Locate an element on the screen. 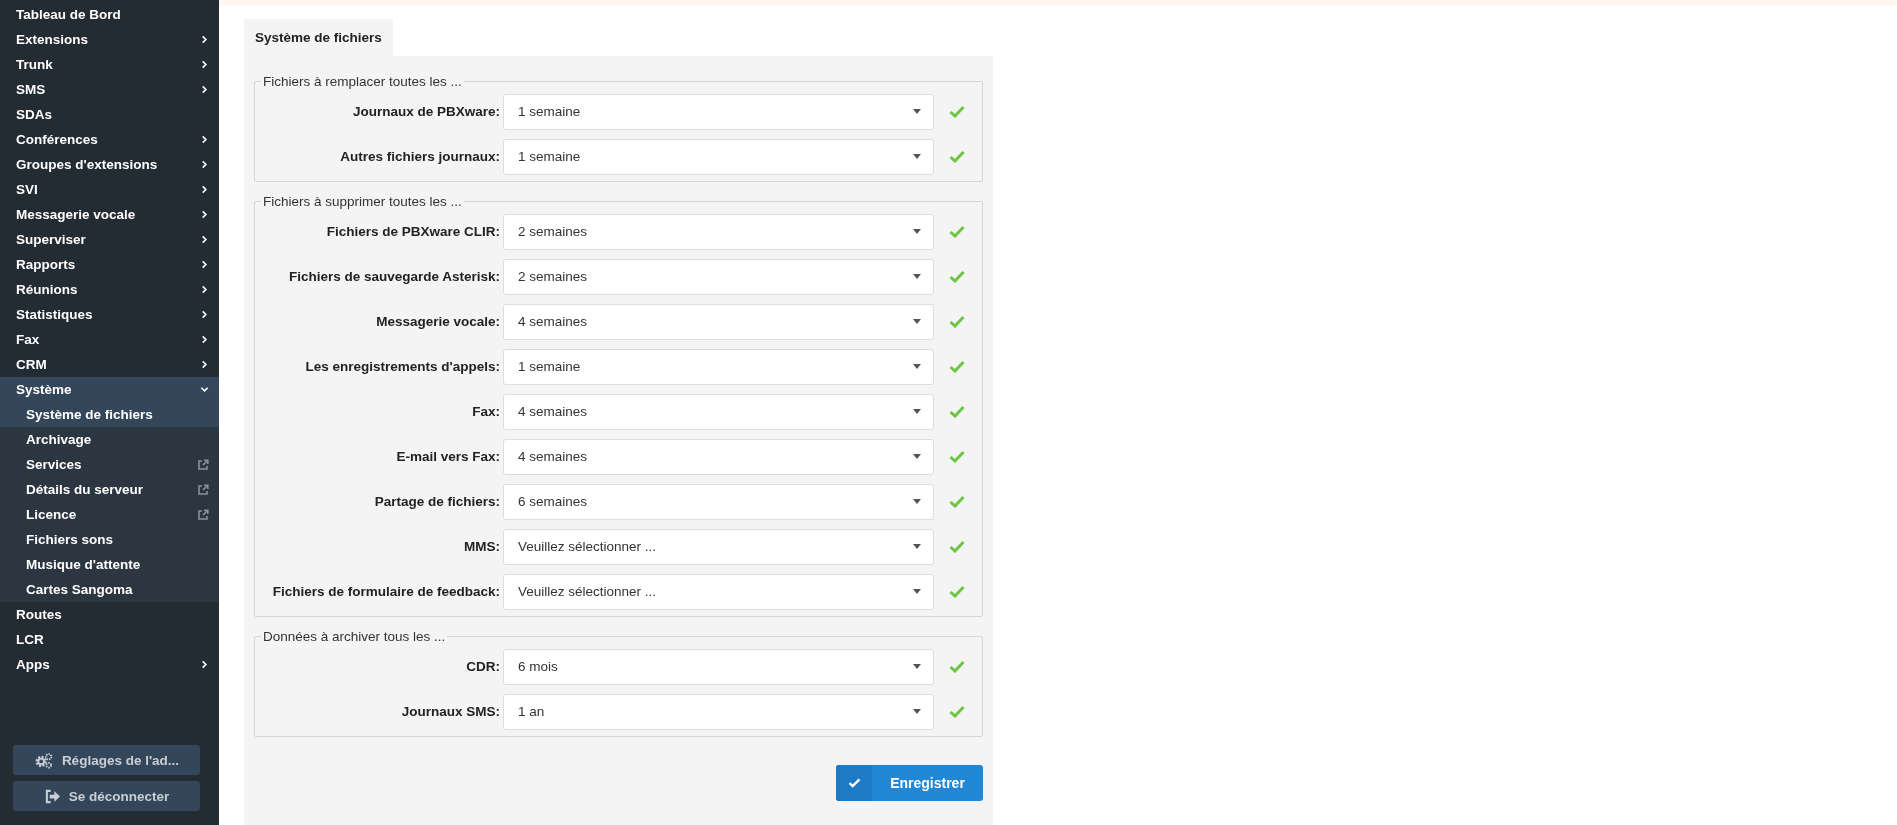 This screenshot has height=825, width=1897. save-button: Enregistrer is located at coordinates (909, 783).